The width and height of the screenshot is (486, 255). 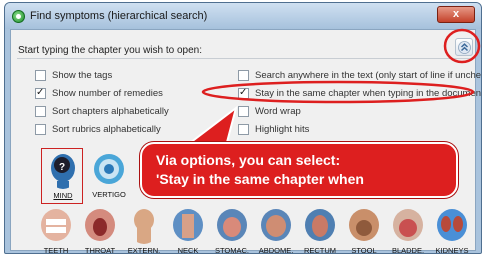 What do you see at coordinates (462, 46) in the screenshot?
I see `highlight-ellipse-expand` at bounding box center [462, 46].